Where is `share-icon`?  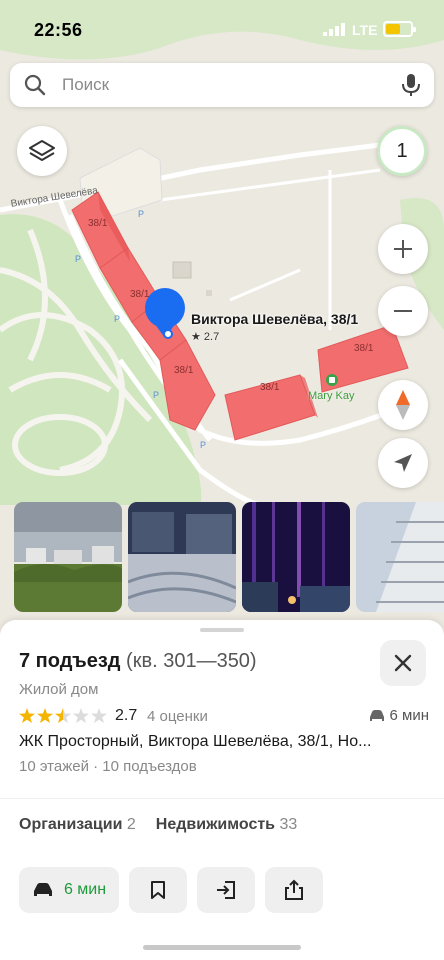
share-icon is located at coordinates (294, 889).